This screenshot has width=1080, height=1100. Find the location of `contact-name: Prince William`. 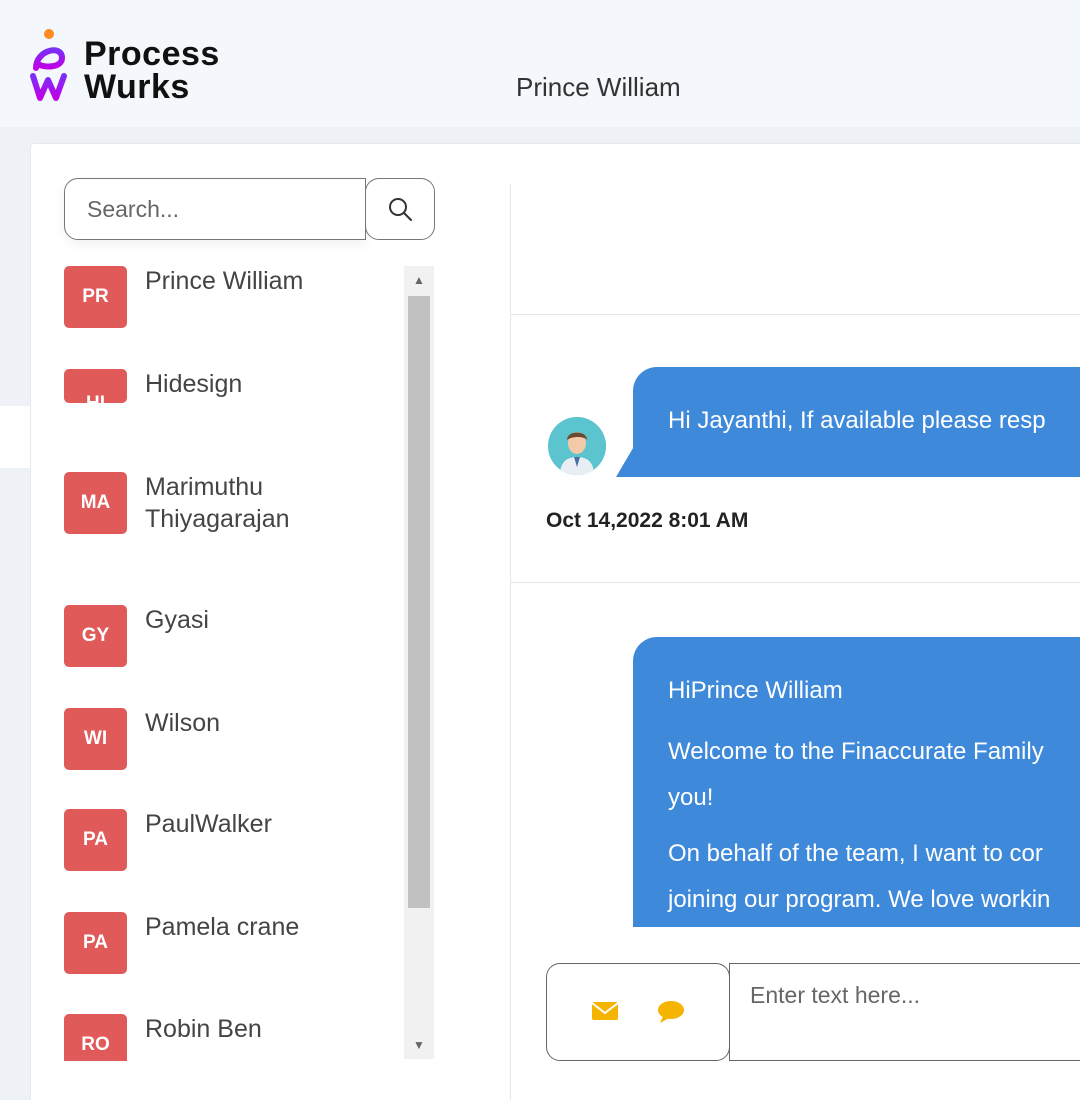

contact-name: Prince William is located at coordinates (224, 281).